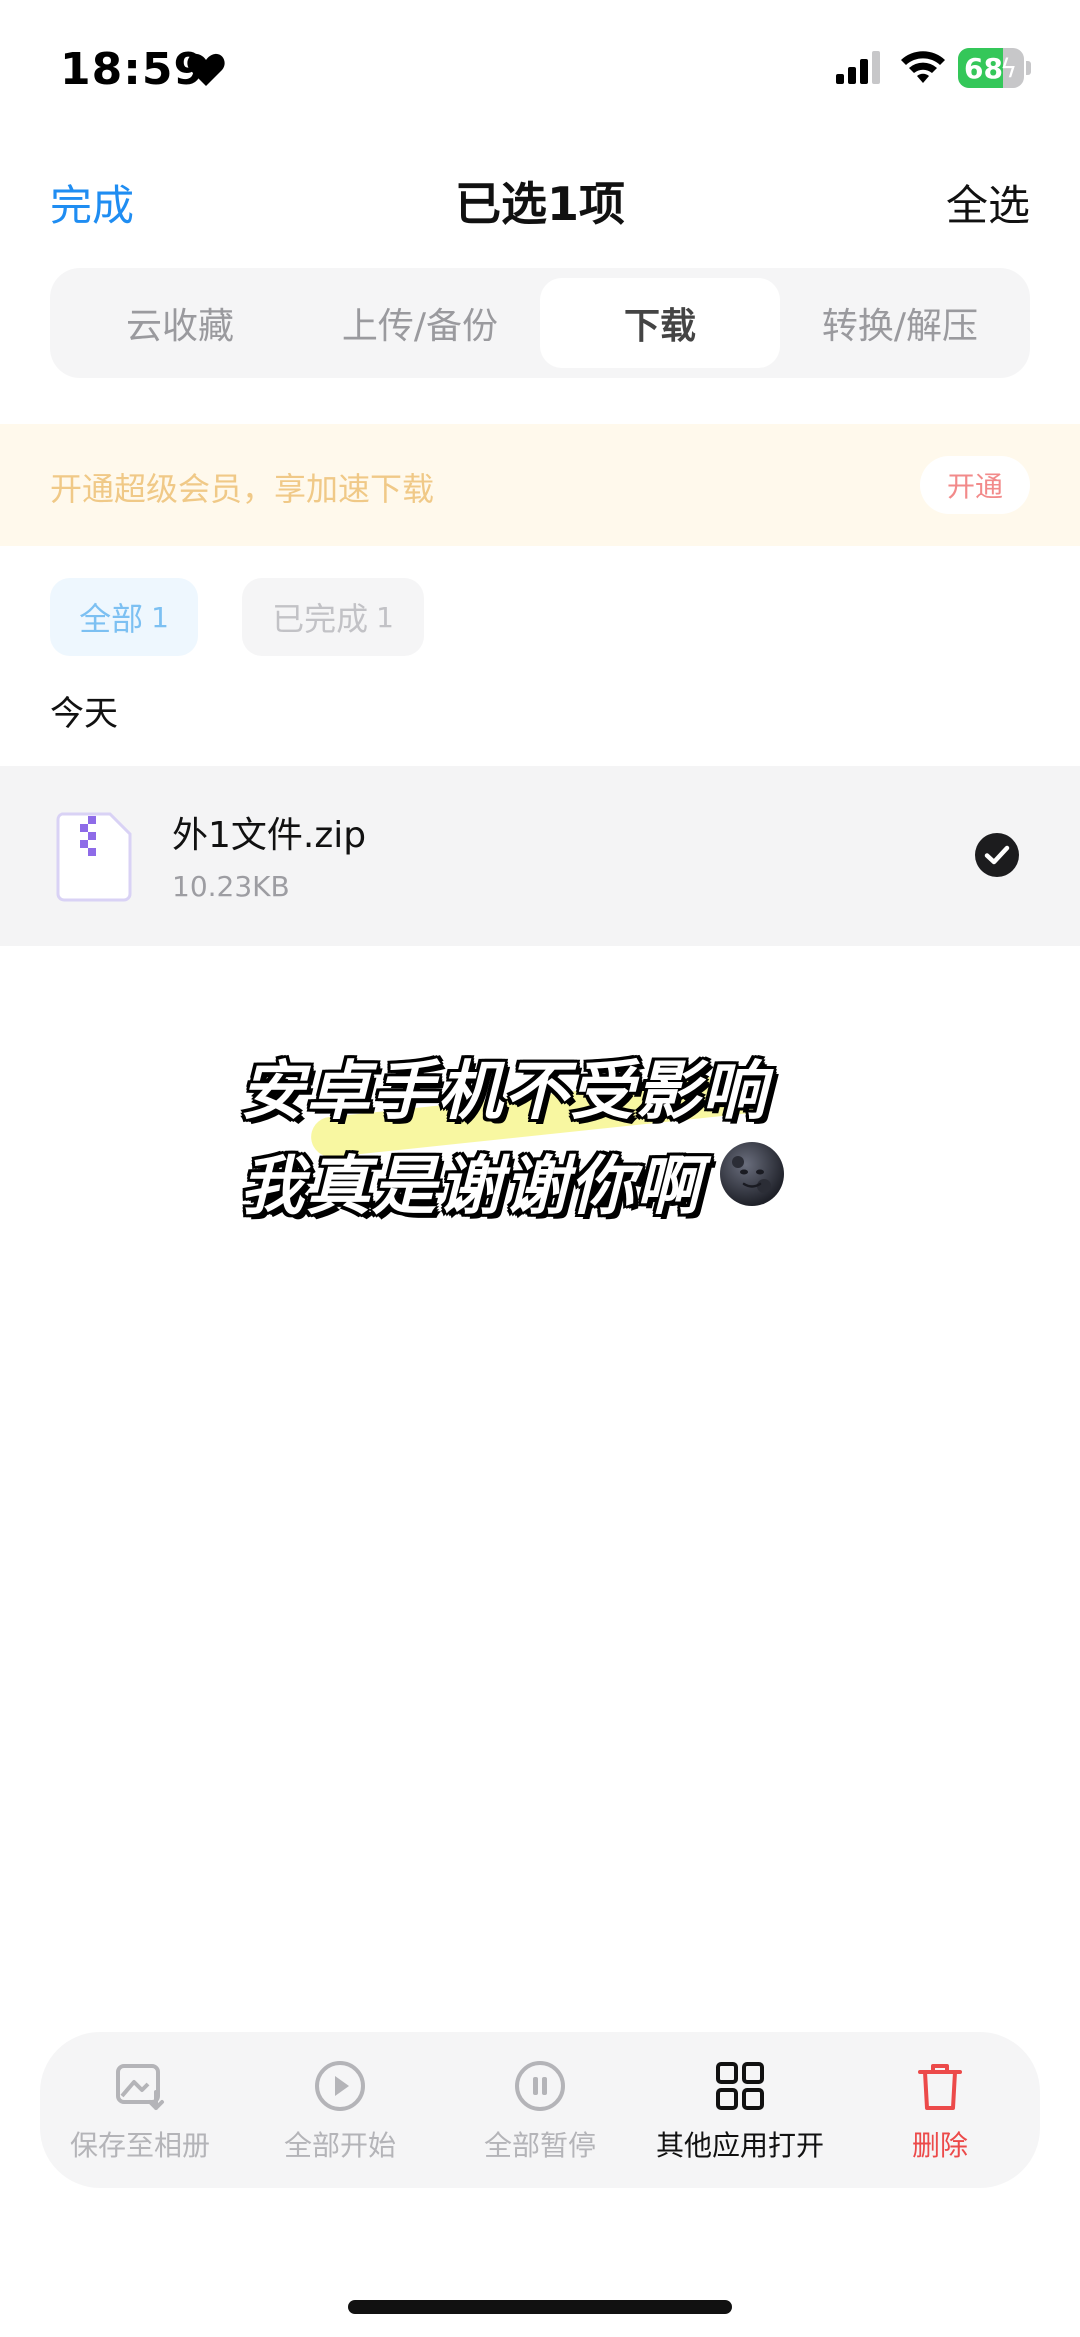 The image size is (1080, 2337). I want to click on status-time: 18:59, so click(133, 69).